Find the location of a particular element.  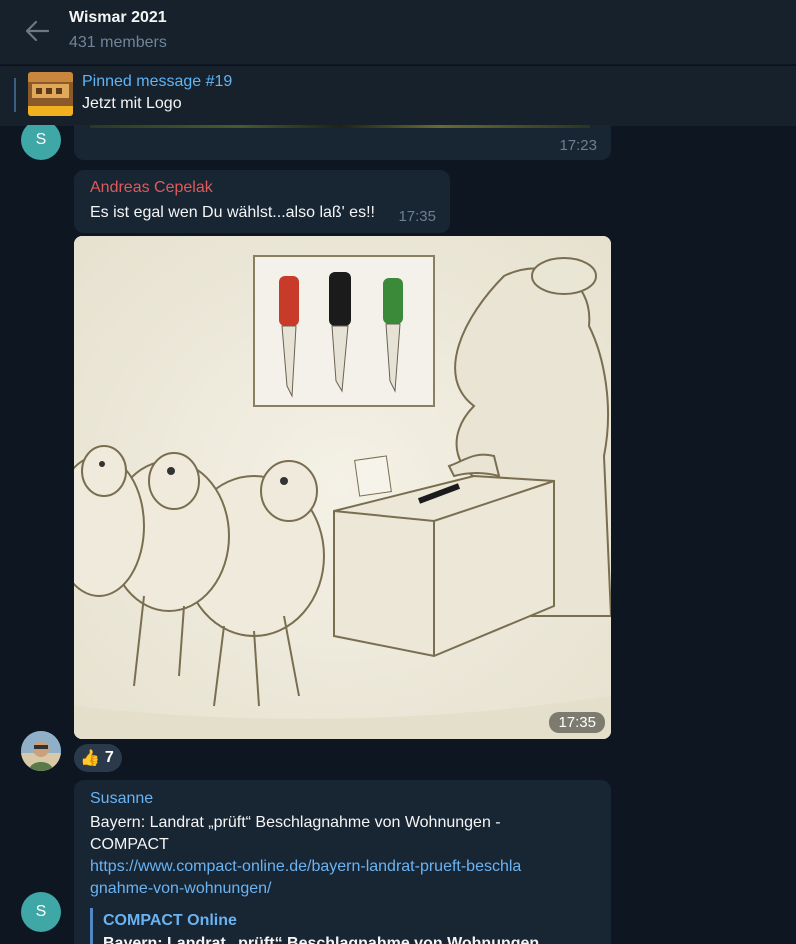

pinned-title: Pinned message #19 is located at coordinates (157, 81).